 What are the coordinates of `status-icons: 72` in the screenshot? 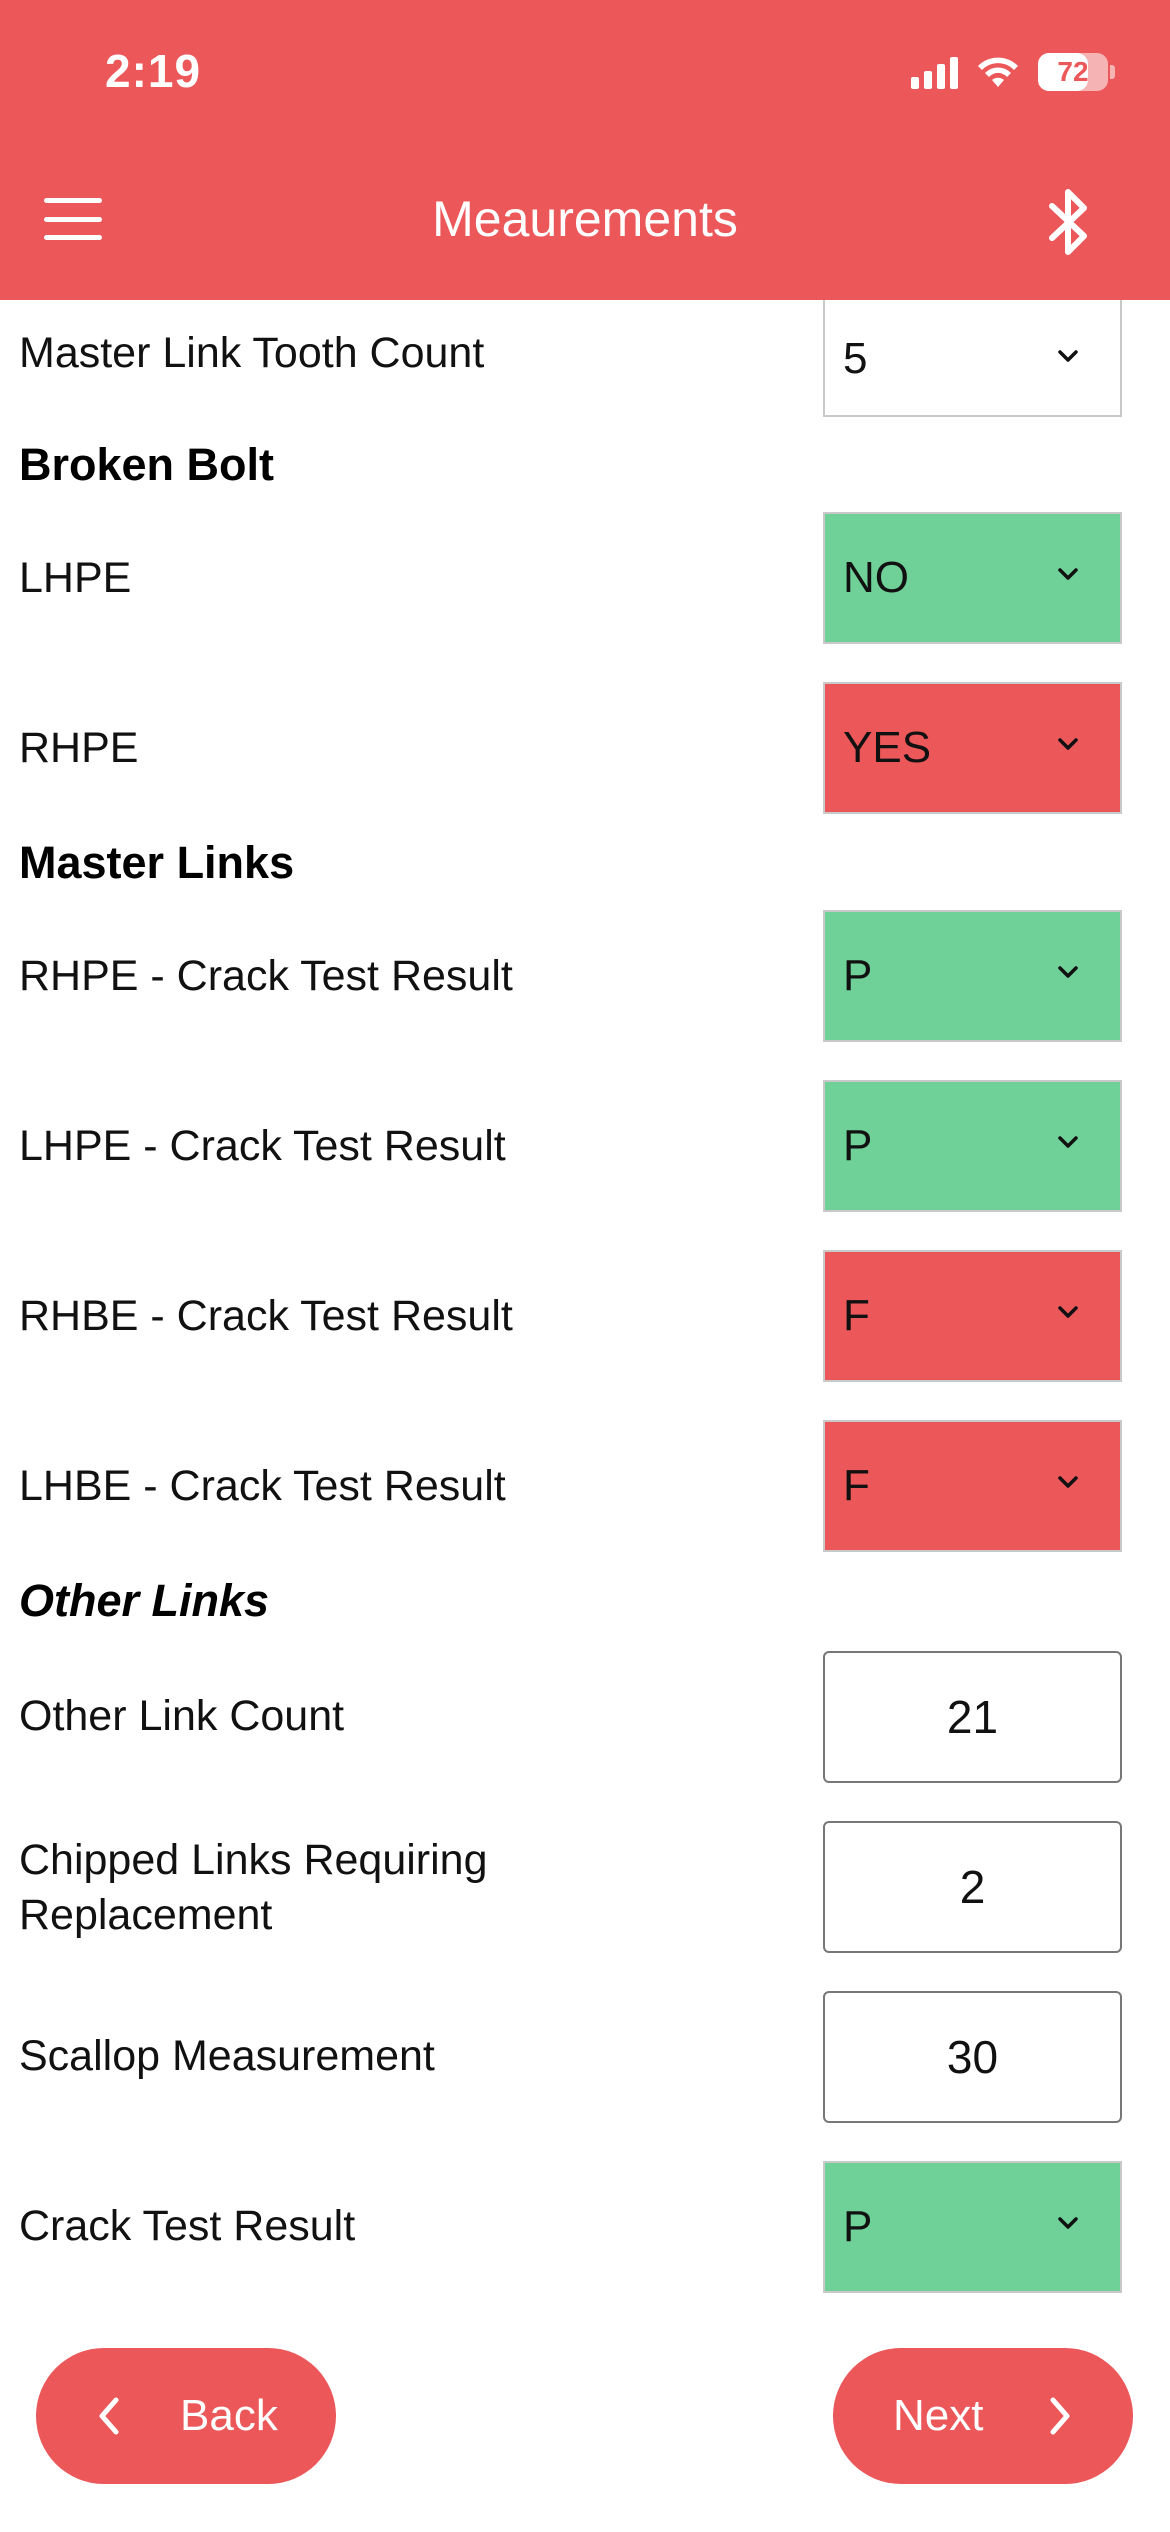 It's located at (1013, 72).